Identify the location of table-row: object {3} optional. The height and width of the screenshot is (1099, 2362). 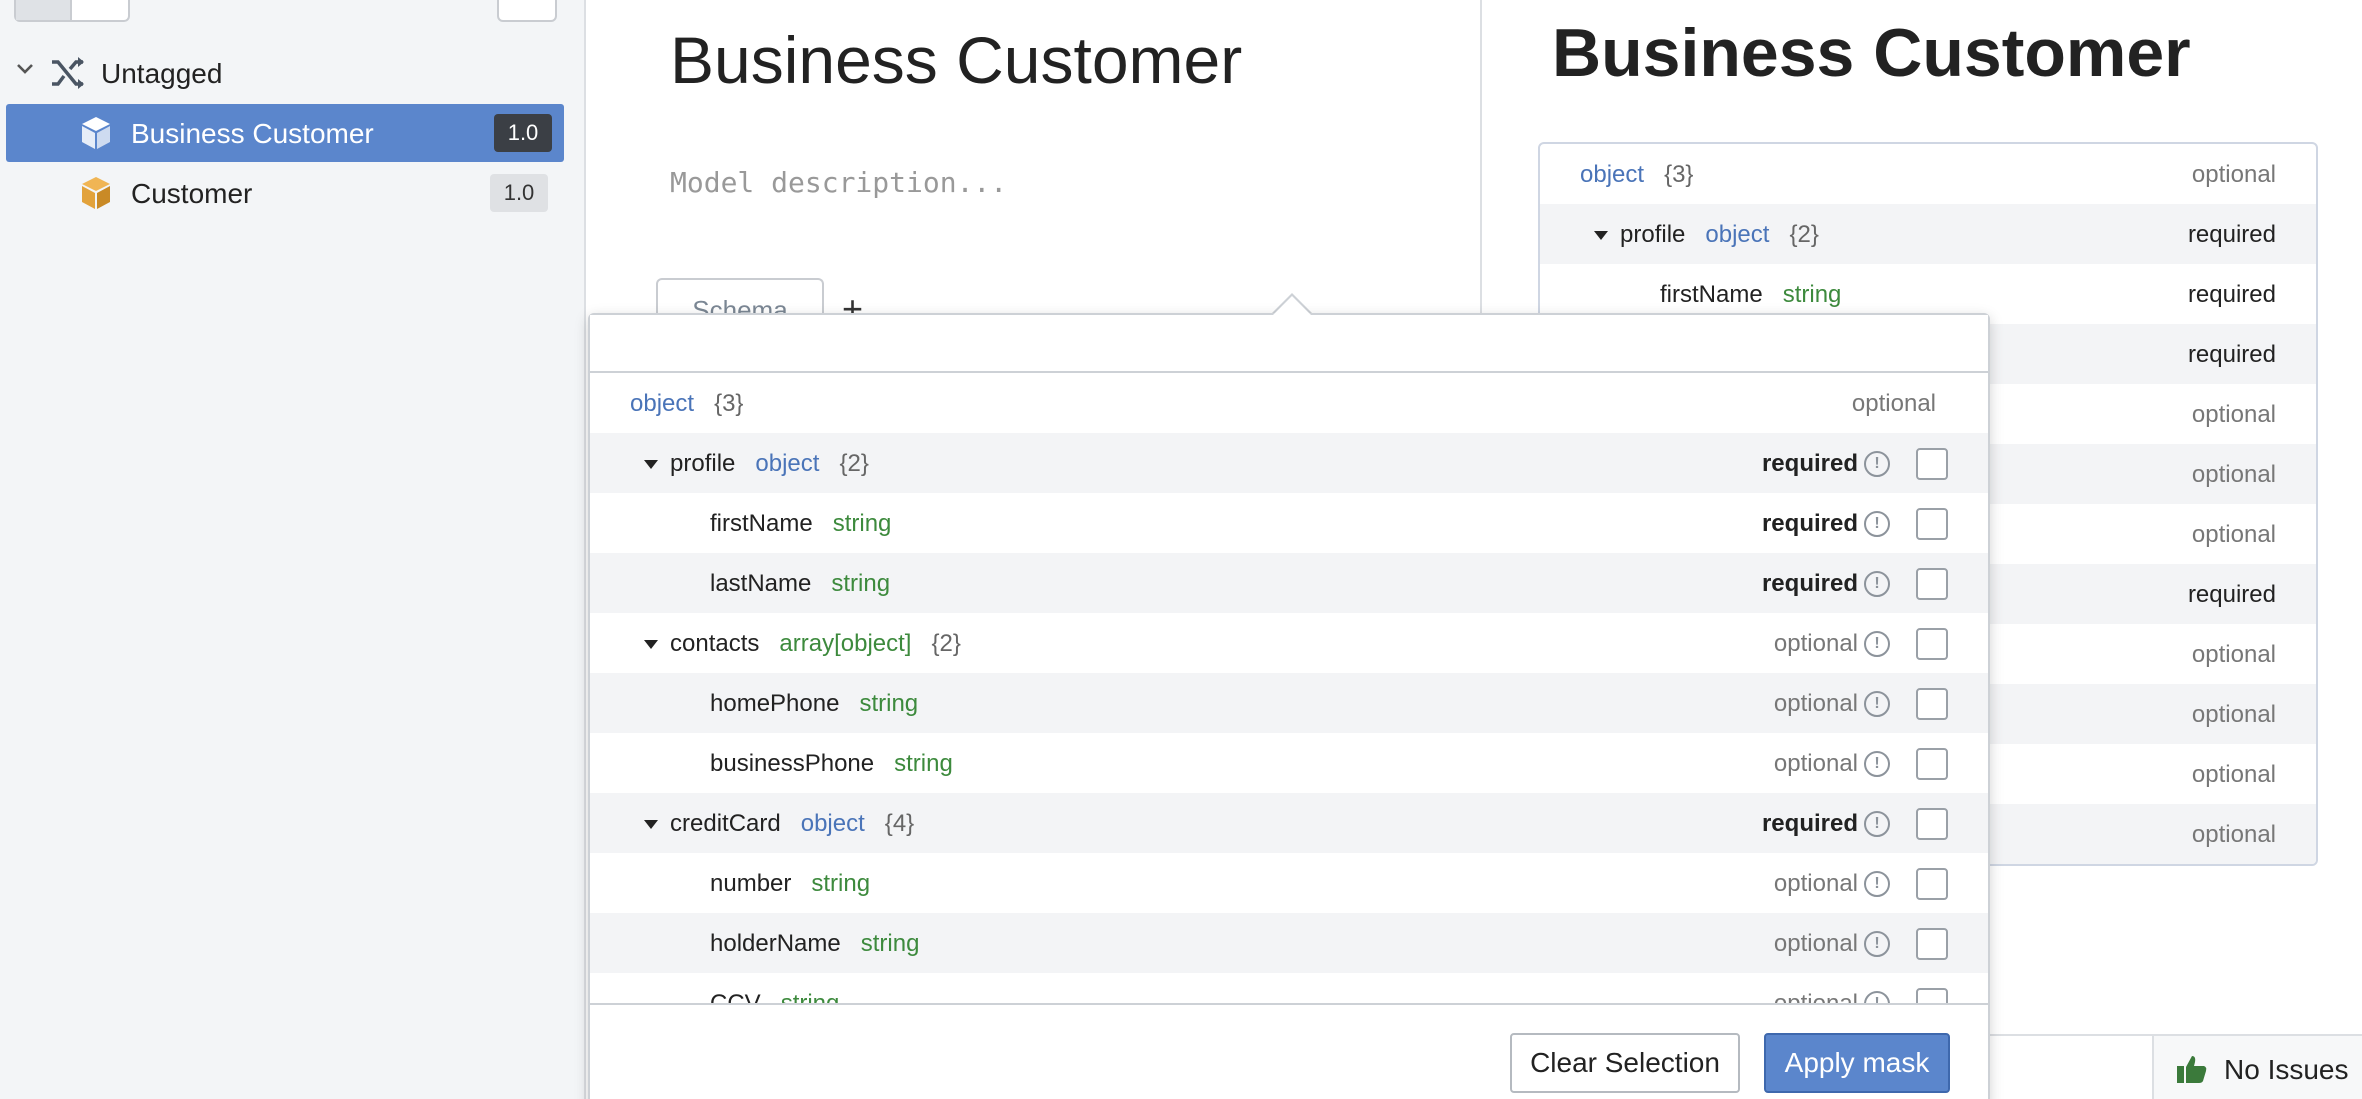
(1928, 174).